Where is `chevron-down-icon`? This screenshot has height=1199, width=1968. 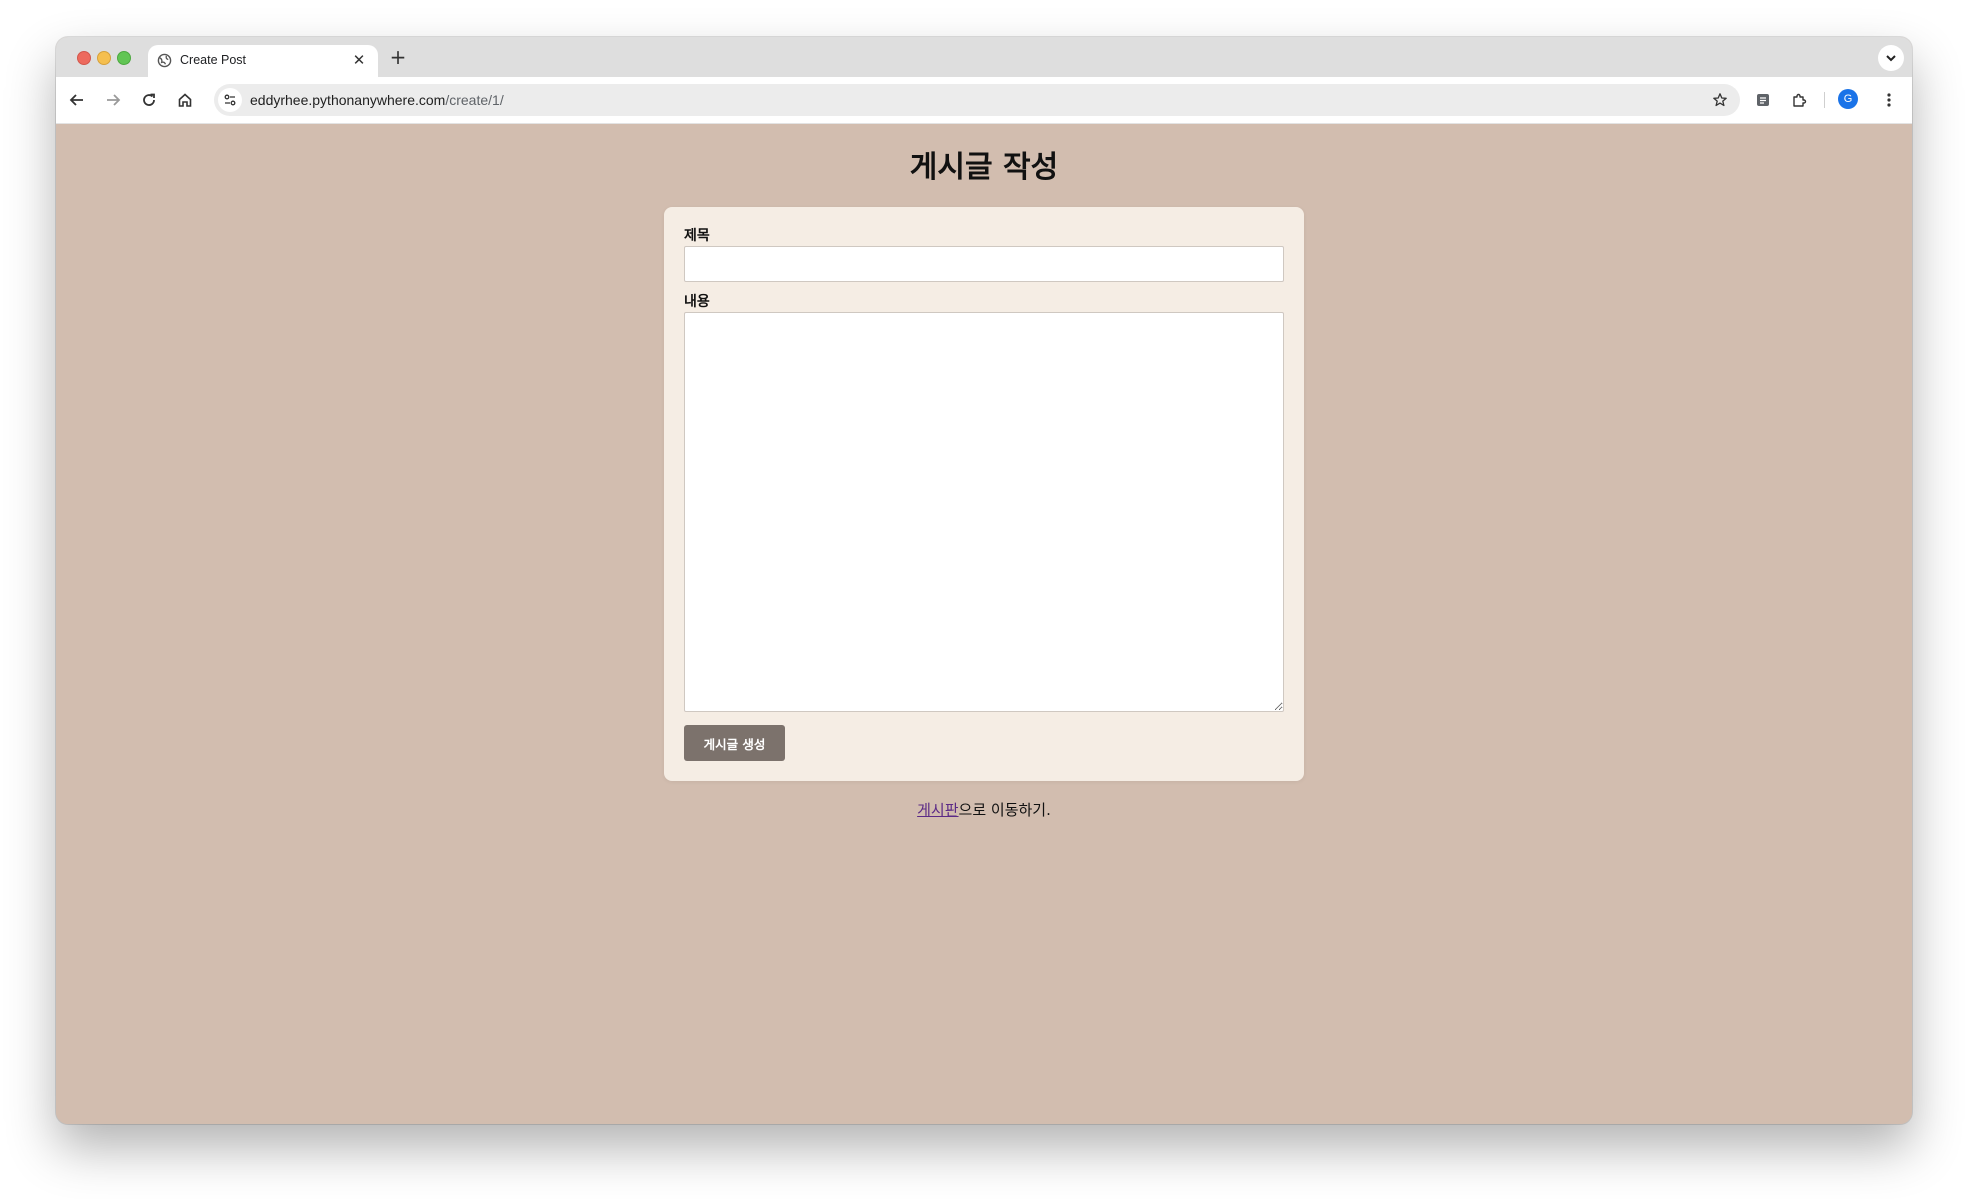 chevron-down-icon is located at coordinates (1891, 58).